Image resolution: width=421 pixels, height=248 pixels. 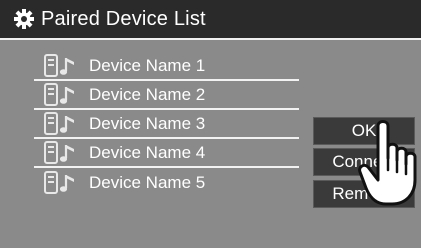 I want to click on device-name: Device Name 5, so click(x=147, y=182).